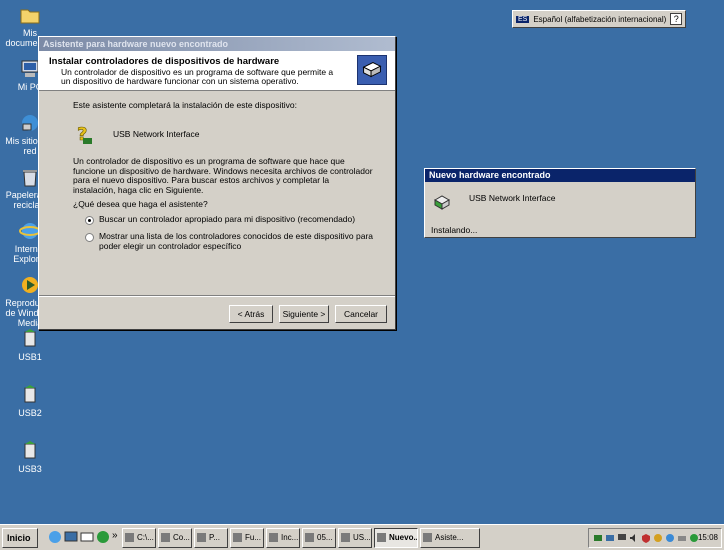 This screenshot has height=550, width=724. What do you see at coordinates (646, 538) in the screenshot?
I see `shield-icon` at bounding box center [646, 538].